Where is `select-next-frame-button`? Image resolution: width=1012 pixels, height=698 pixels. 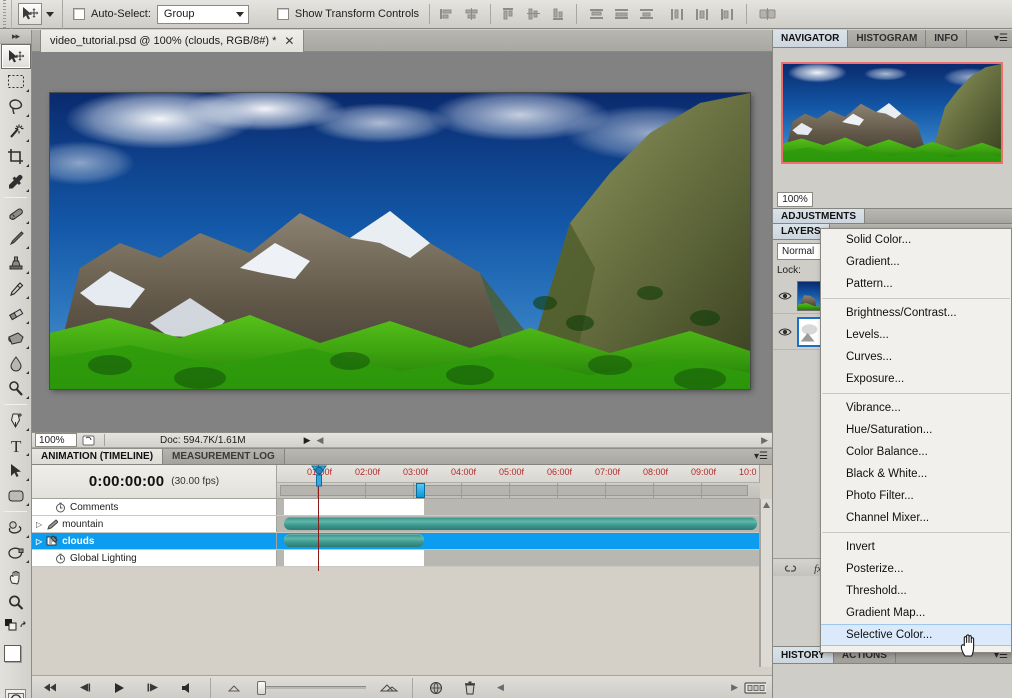
select-next-frame-button is located at coordinates (153, 687).